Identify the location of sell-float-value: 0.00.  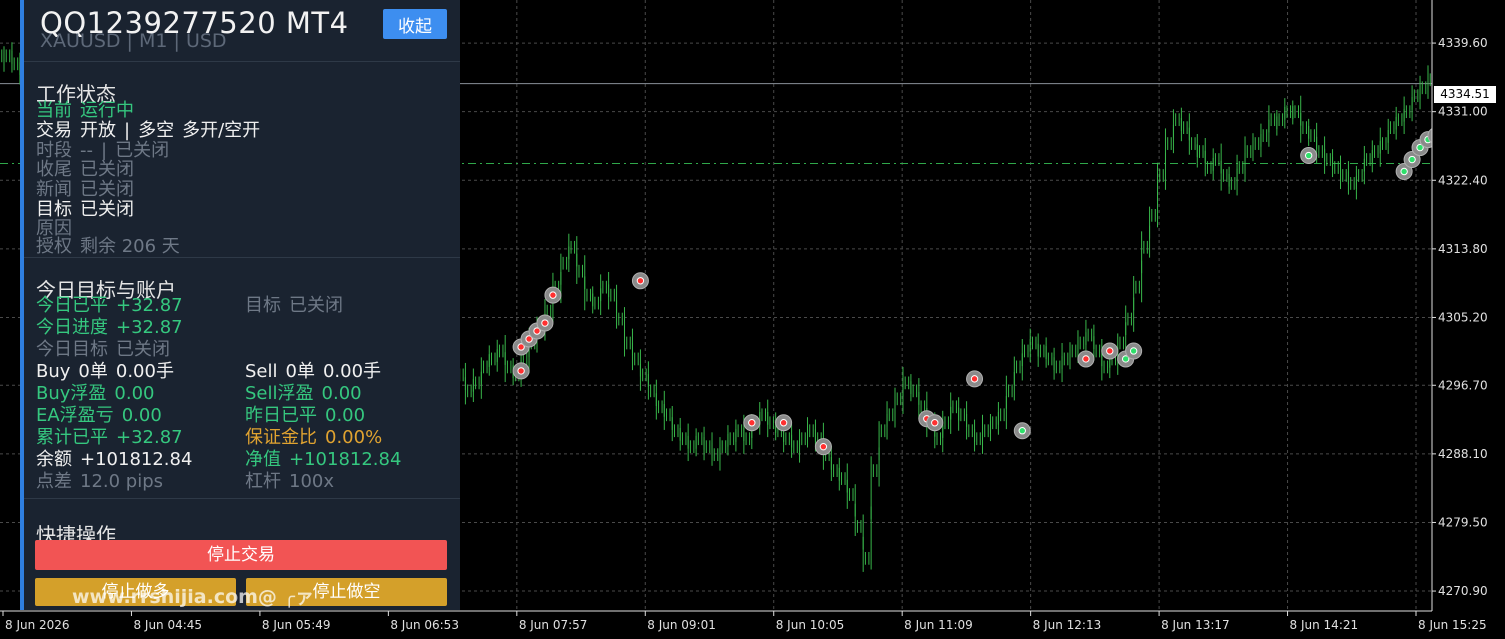
(341, 393).